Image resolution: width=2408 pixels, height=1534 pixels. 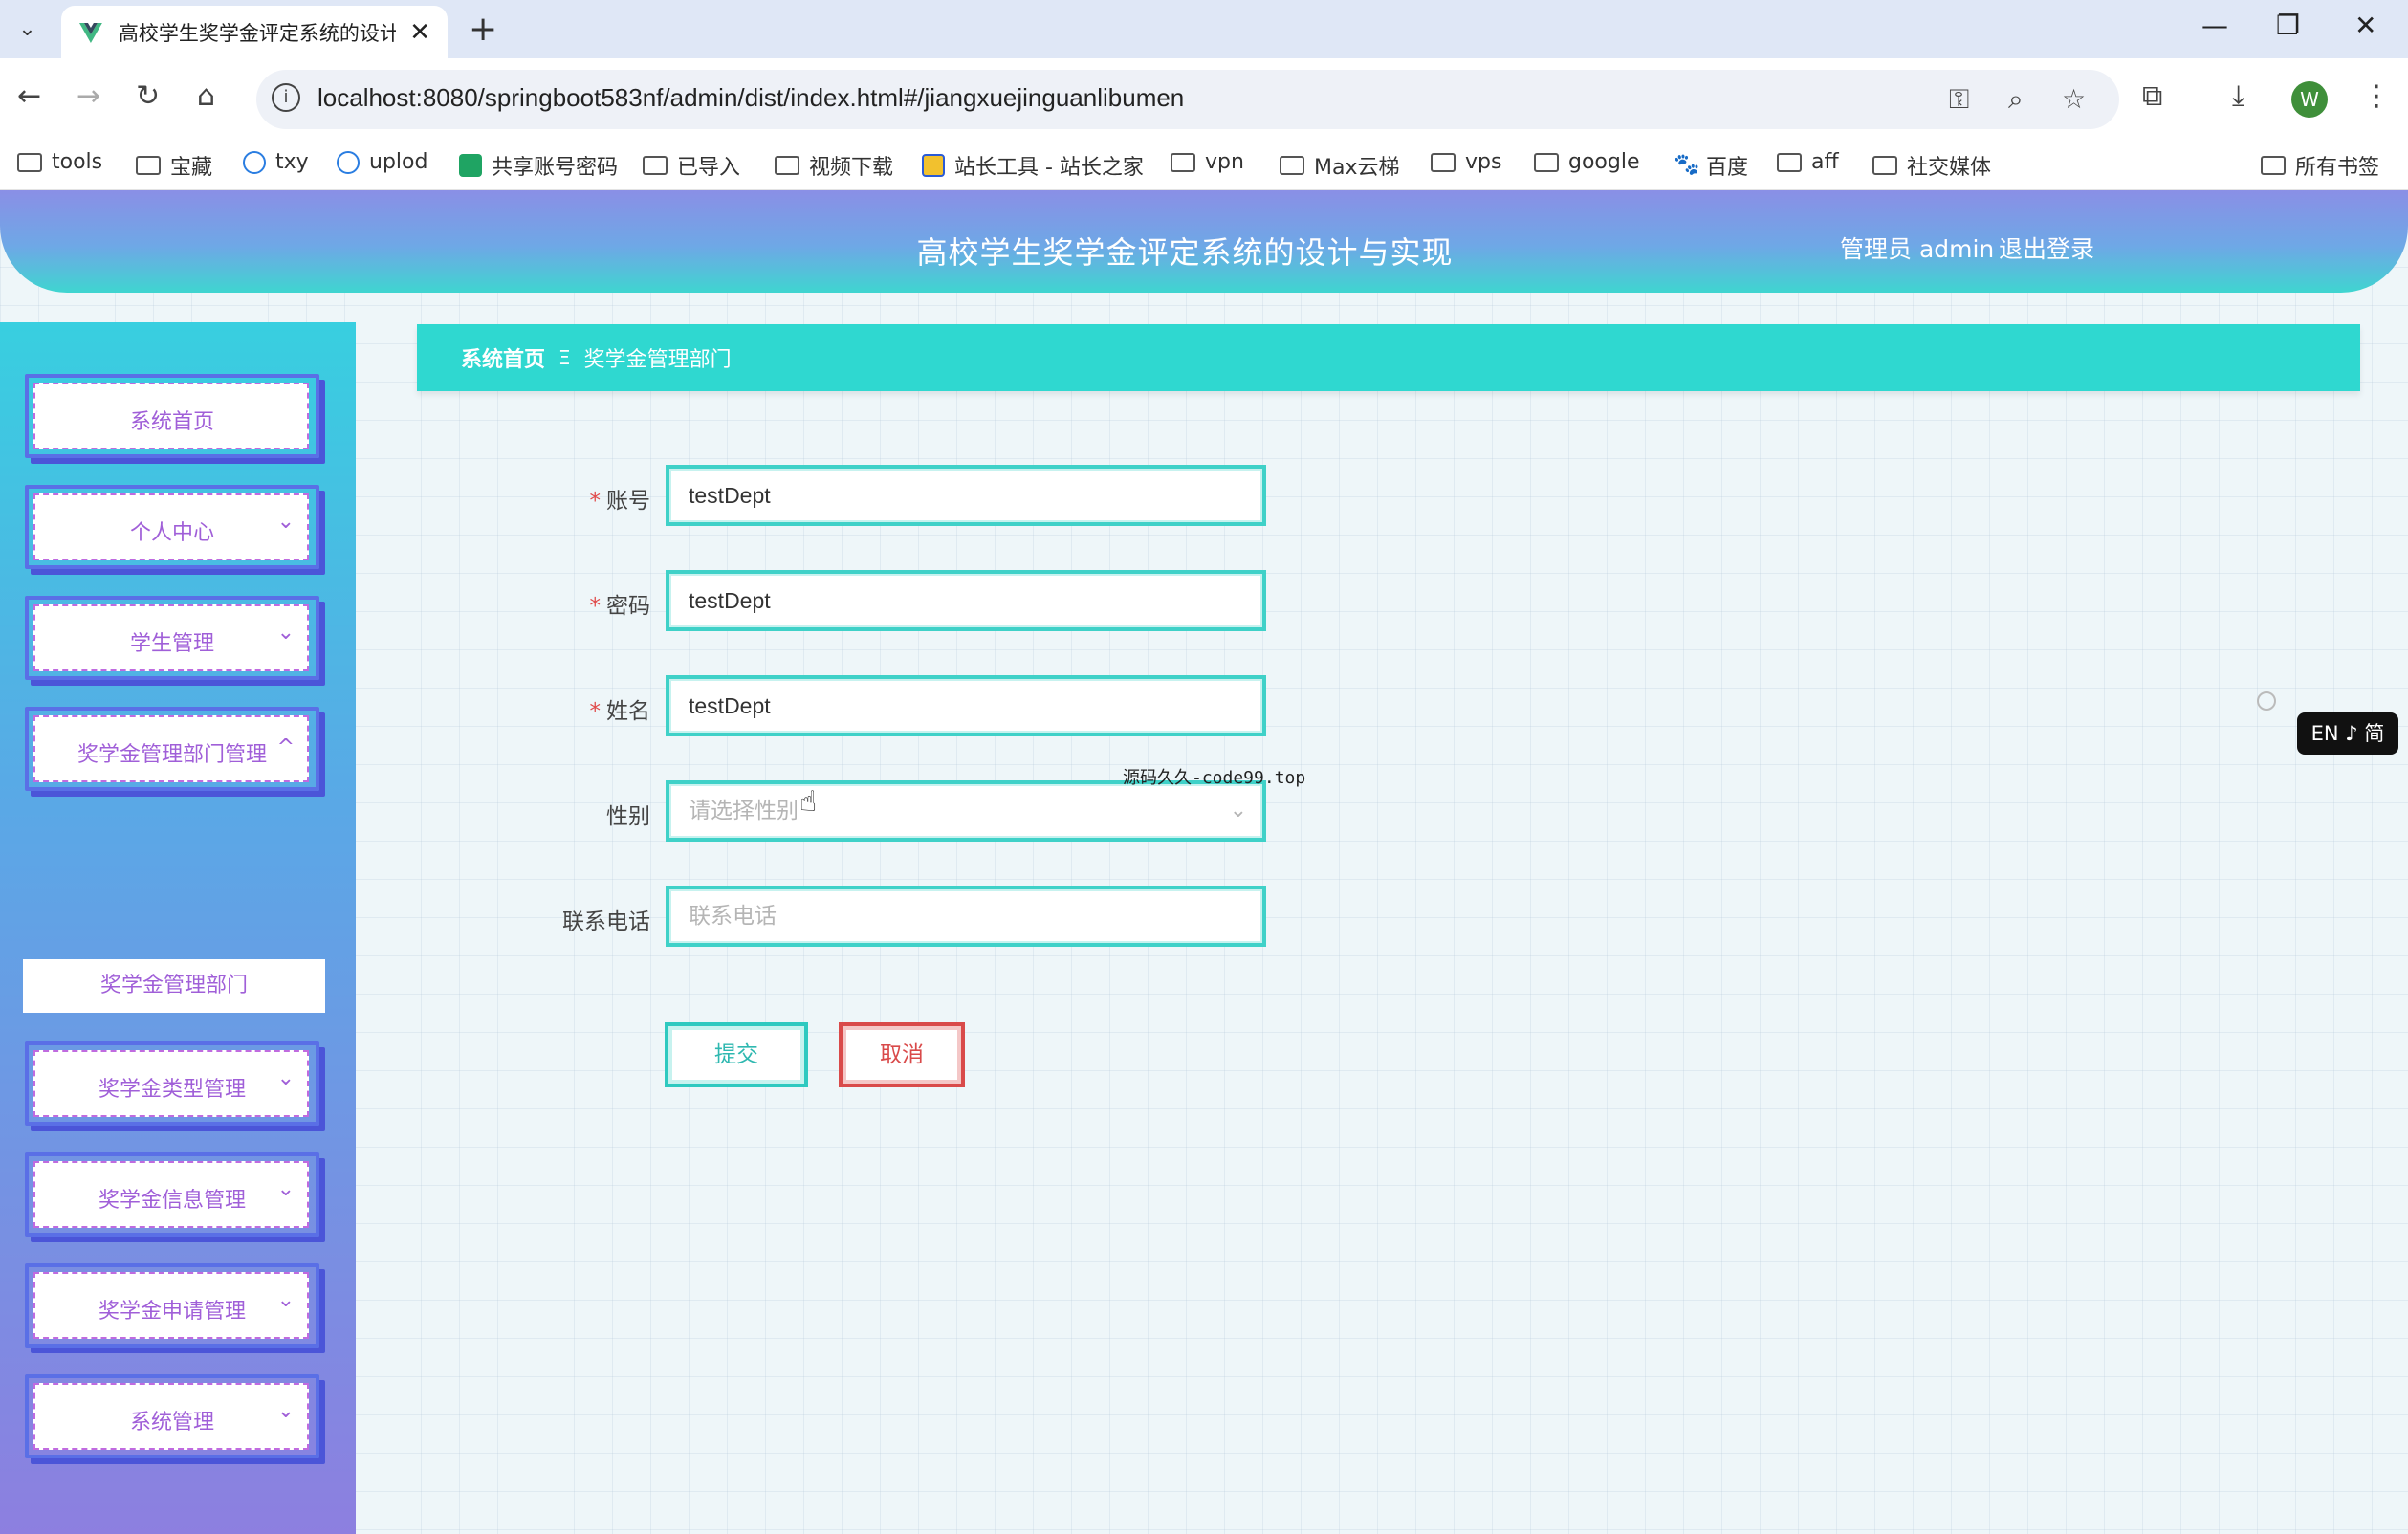 What do you see at coordinates (606, 921) in the screenshot?
I see `phone-label: 联系电话` at bounding box center [606, 921].